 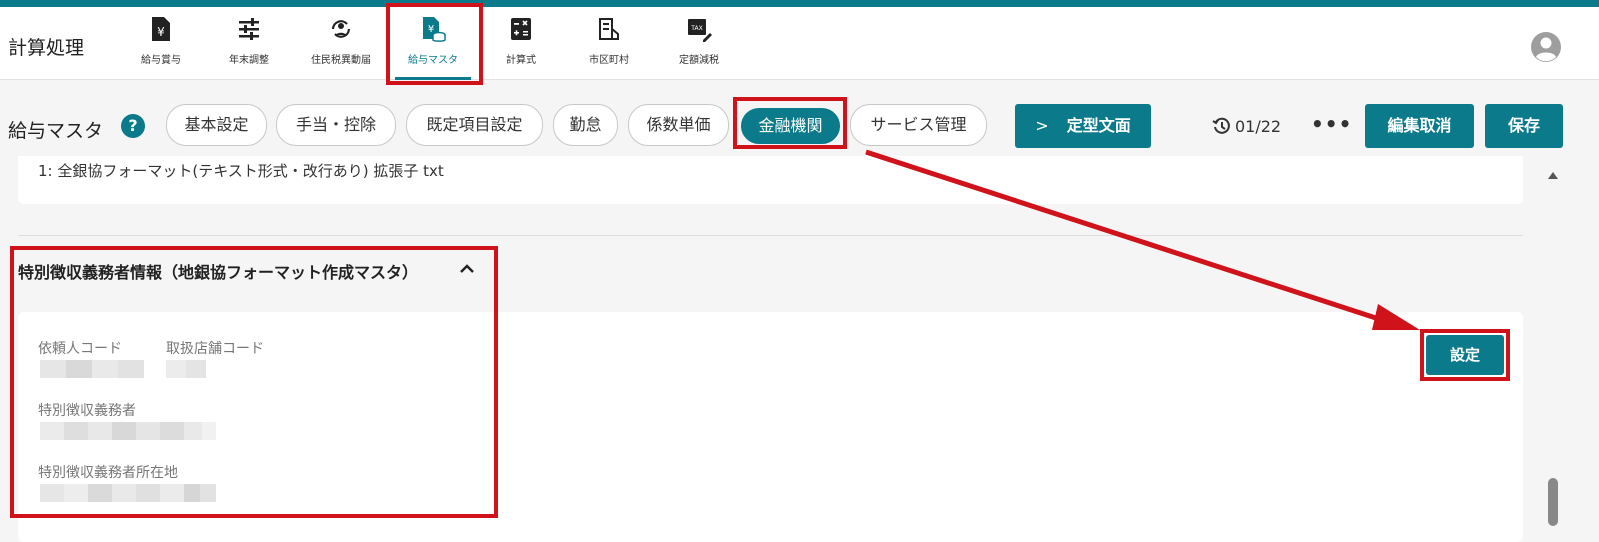 What do you see at coordinates (1396, 317) in the screenshot?
I see `arrow-head-icon` at bounding box center [1396, 317].